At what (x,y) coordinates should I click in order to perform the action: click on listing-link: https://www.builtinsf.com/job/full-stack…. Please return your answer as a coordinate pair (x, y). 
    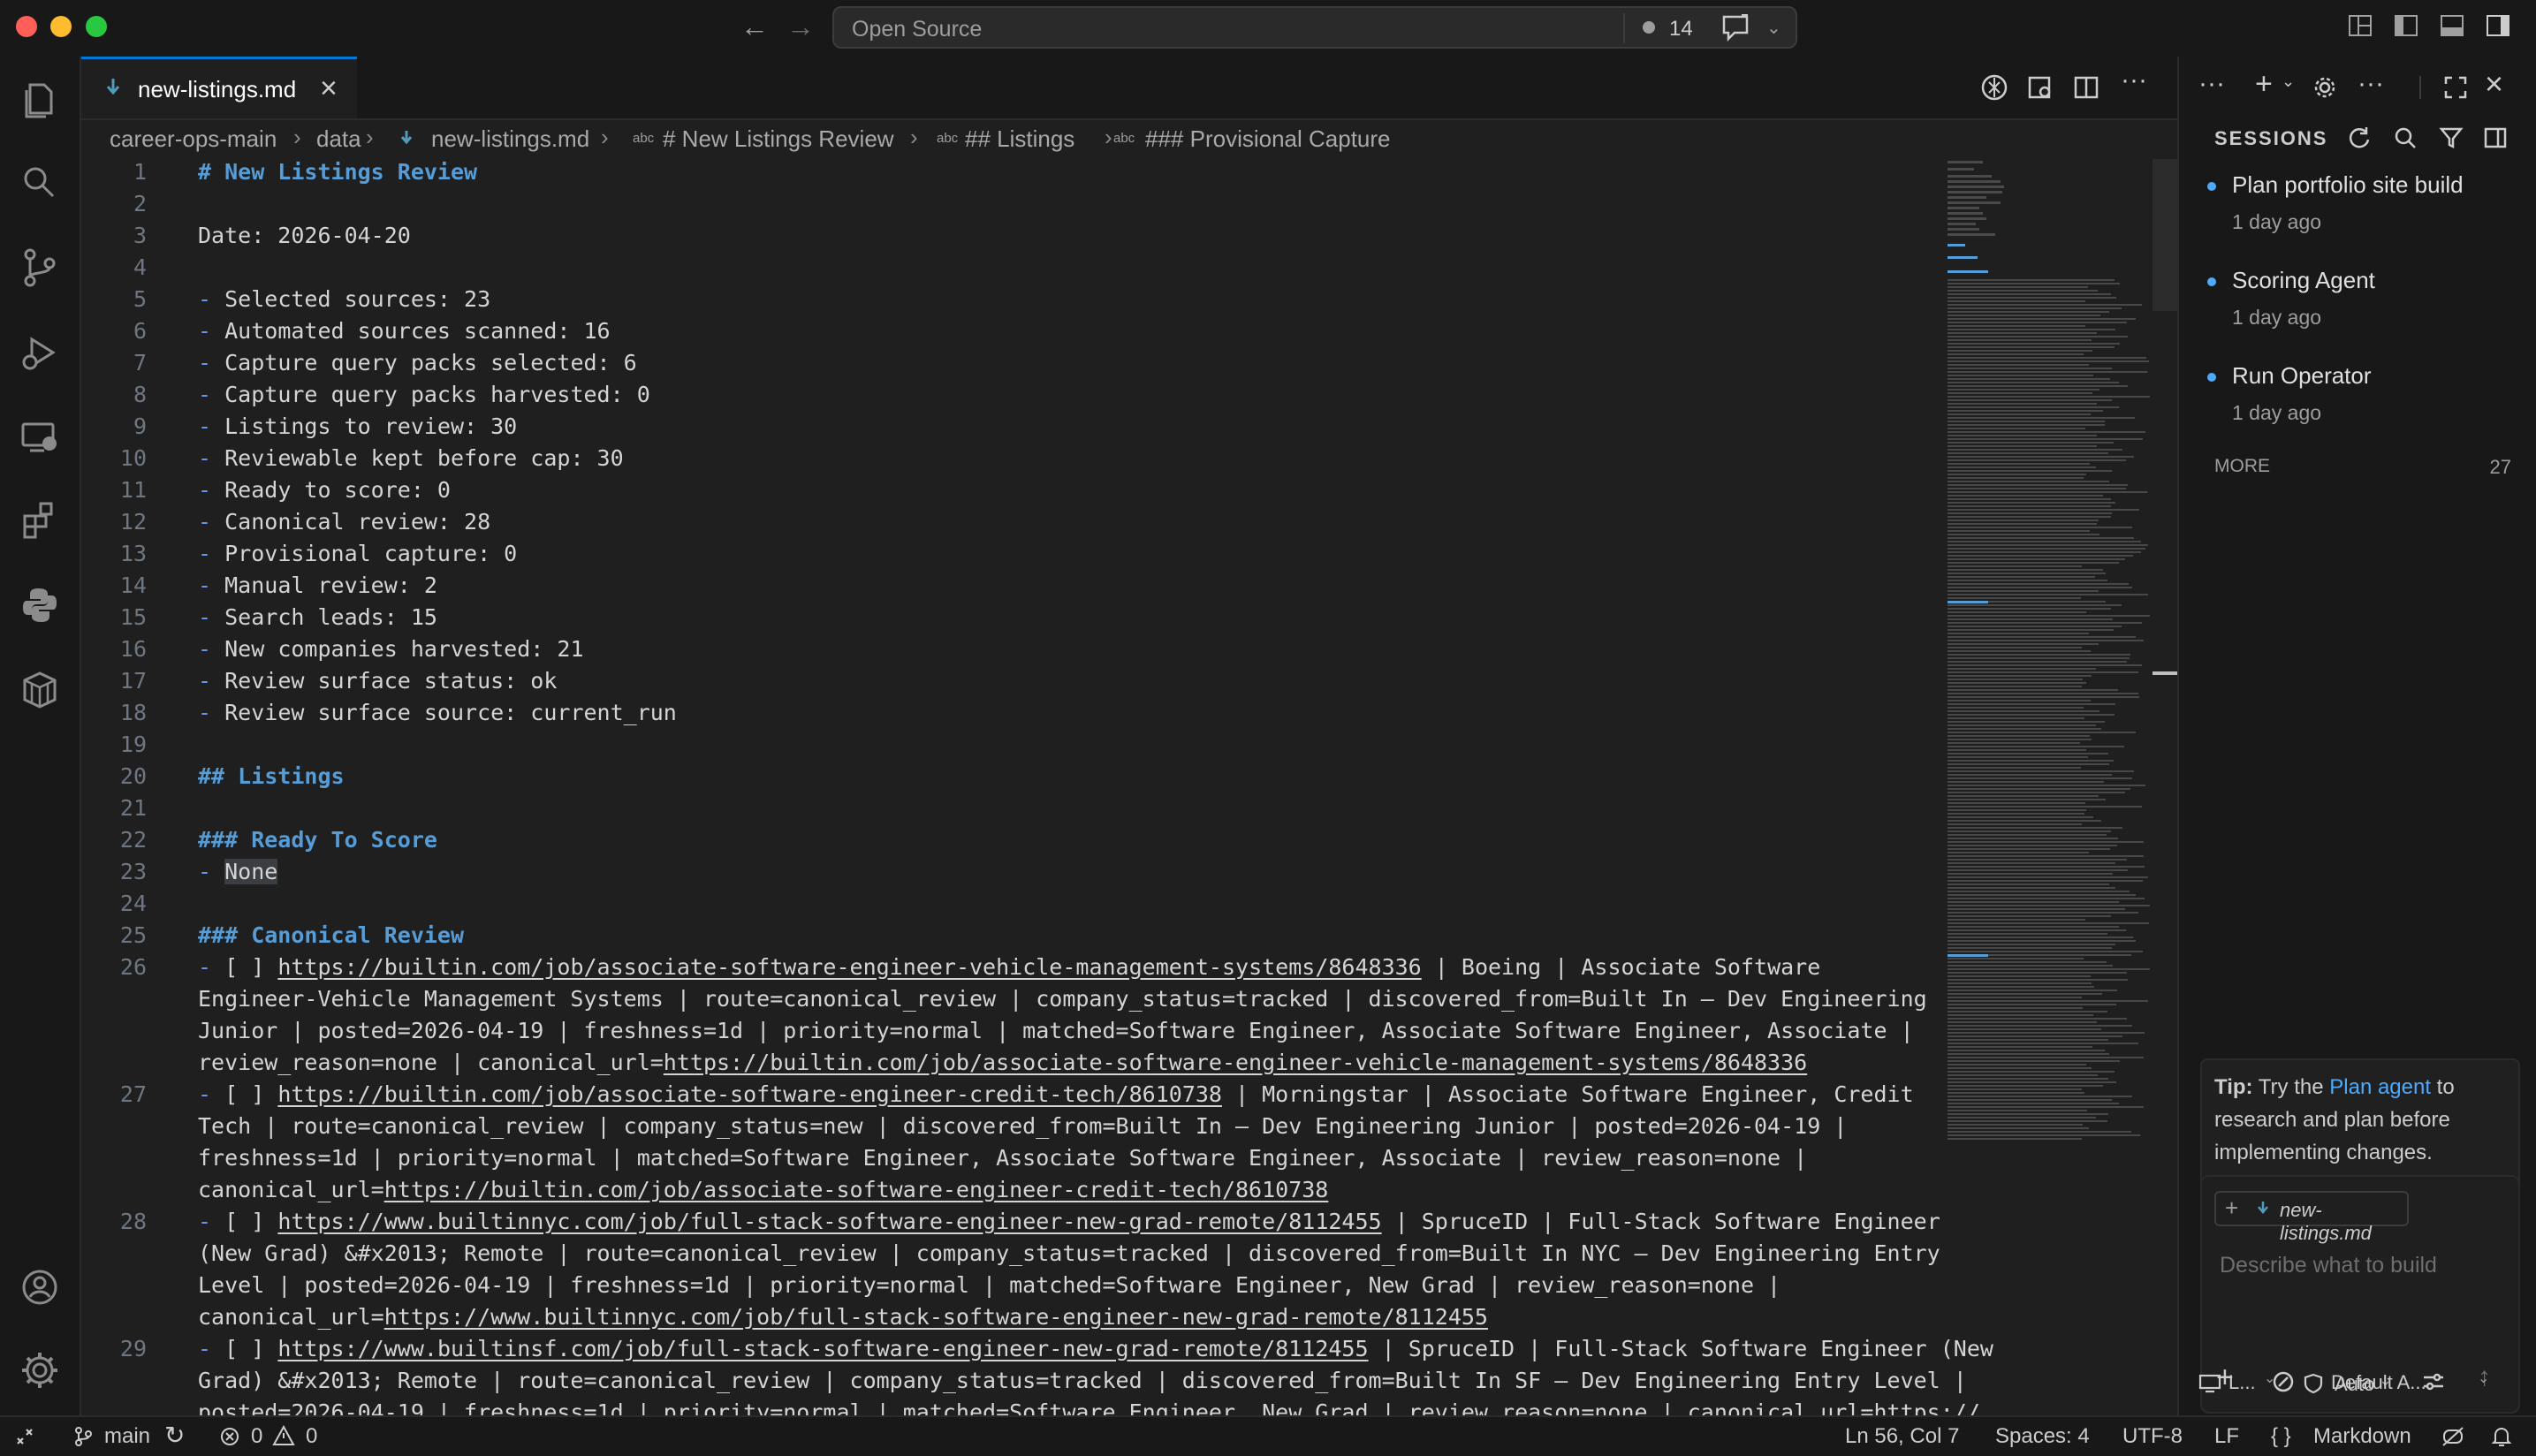
    Looking at the image, I should click on (822, 1349).